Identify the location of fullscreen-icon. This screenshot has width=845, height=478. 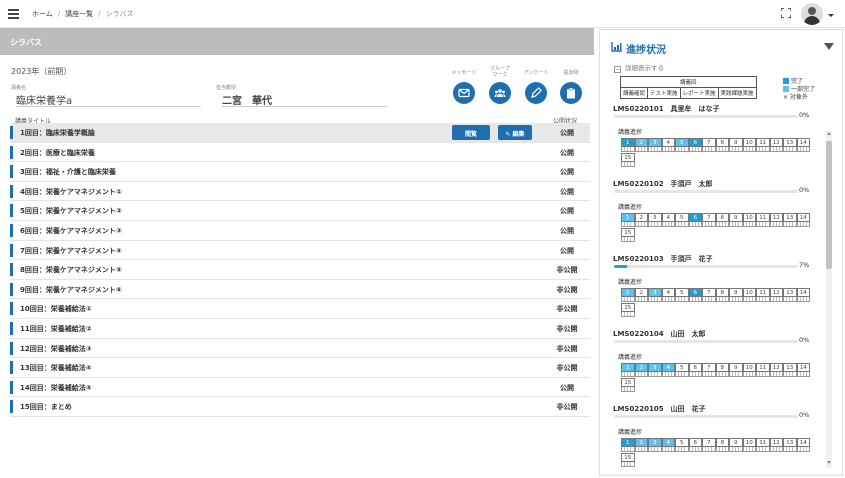
(786, 13).